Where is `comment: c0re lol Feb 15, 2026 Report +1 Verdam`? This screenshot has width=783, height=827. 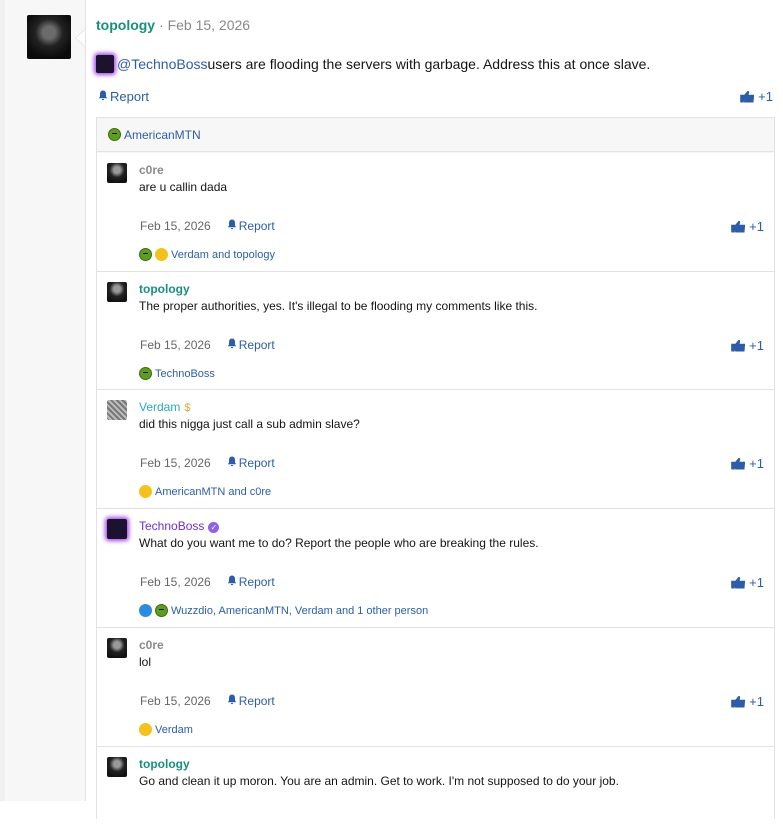
comment: c0re lol Feb 15, 2026 Report +1 Verdam is located at coordinates (435, 687).